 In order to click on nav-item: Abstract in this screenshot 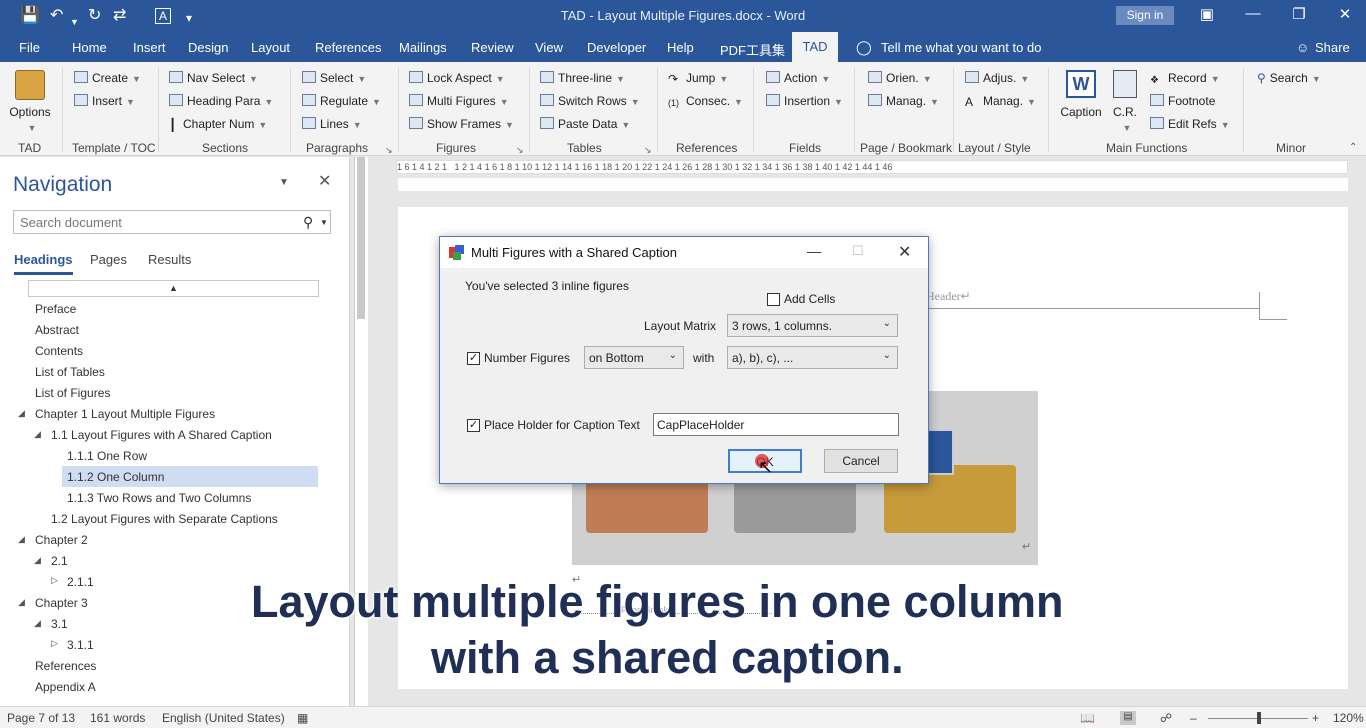, I will do `click(57, 330)`.